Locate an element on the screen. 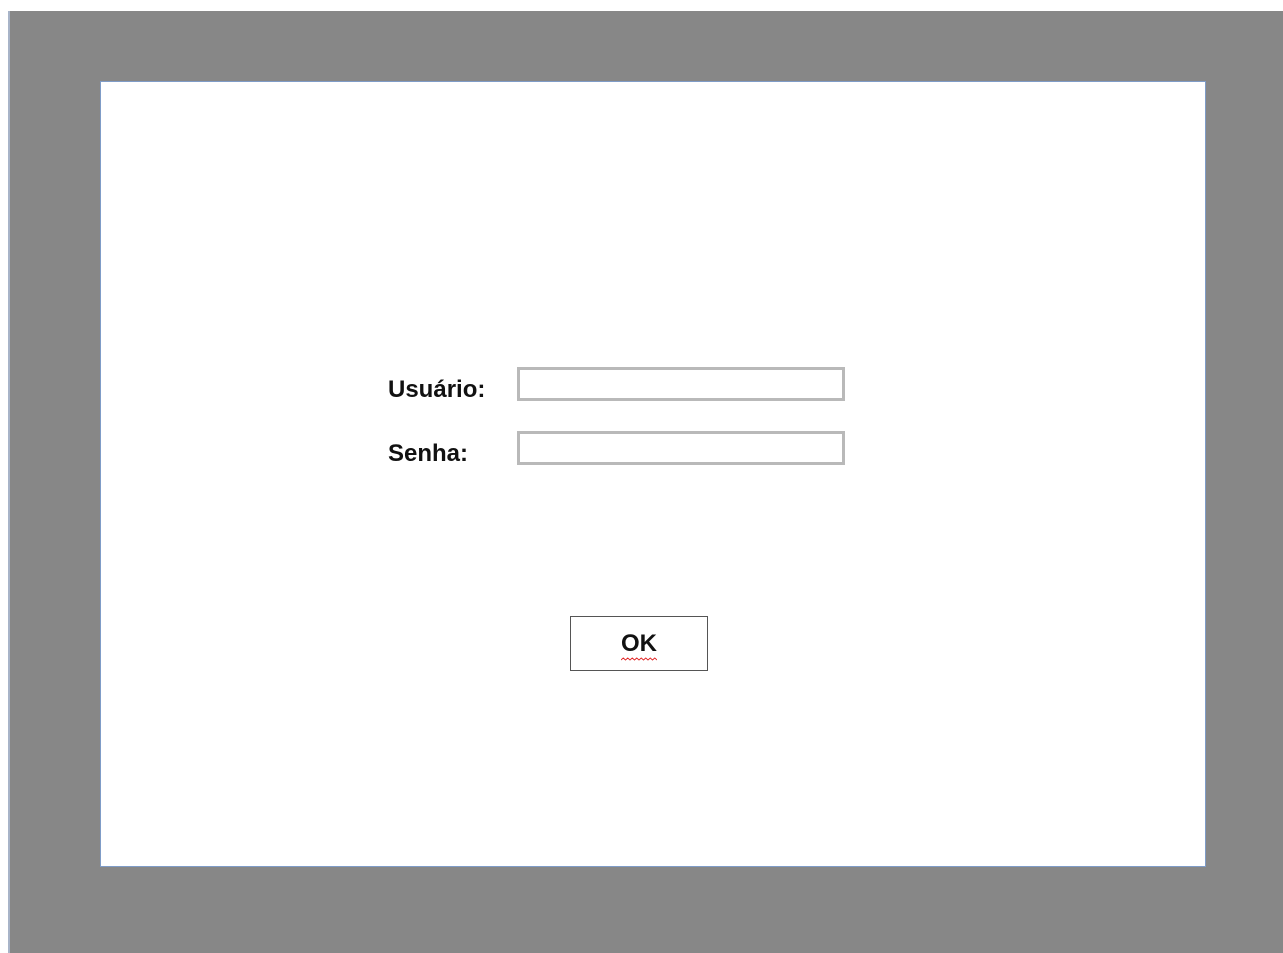  ok-button-label: OK is located at coordinates (639, 643).